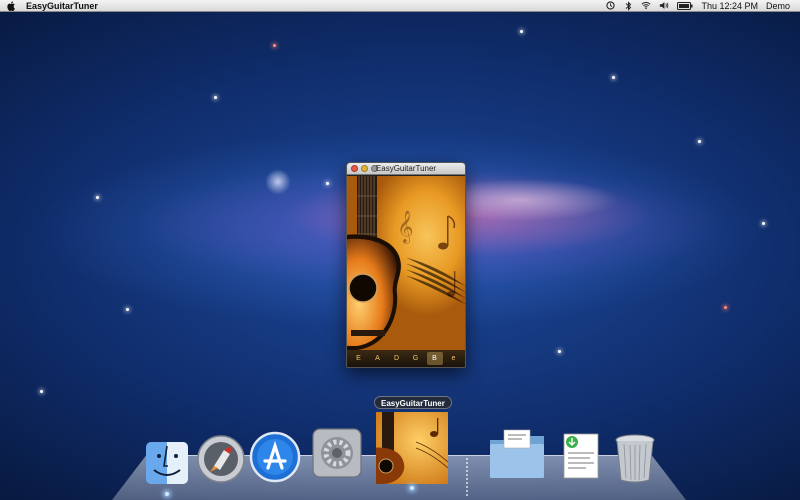 The image size is (800, 500). Describe the element at coordinates (454, 358) in the screenshot. I see `string-button-e: e` at that location.